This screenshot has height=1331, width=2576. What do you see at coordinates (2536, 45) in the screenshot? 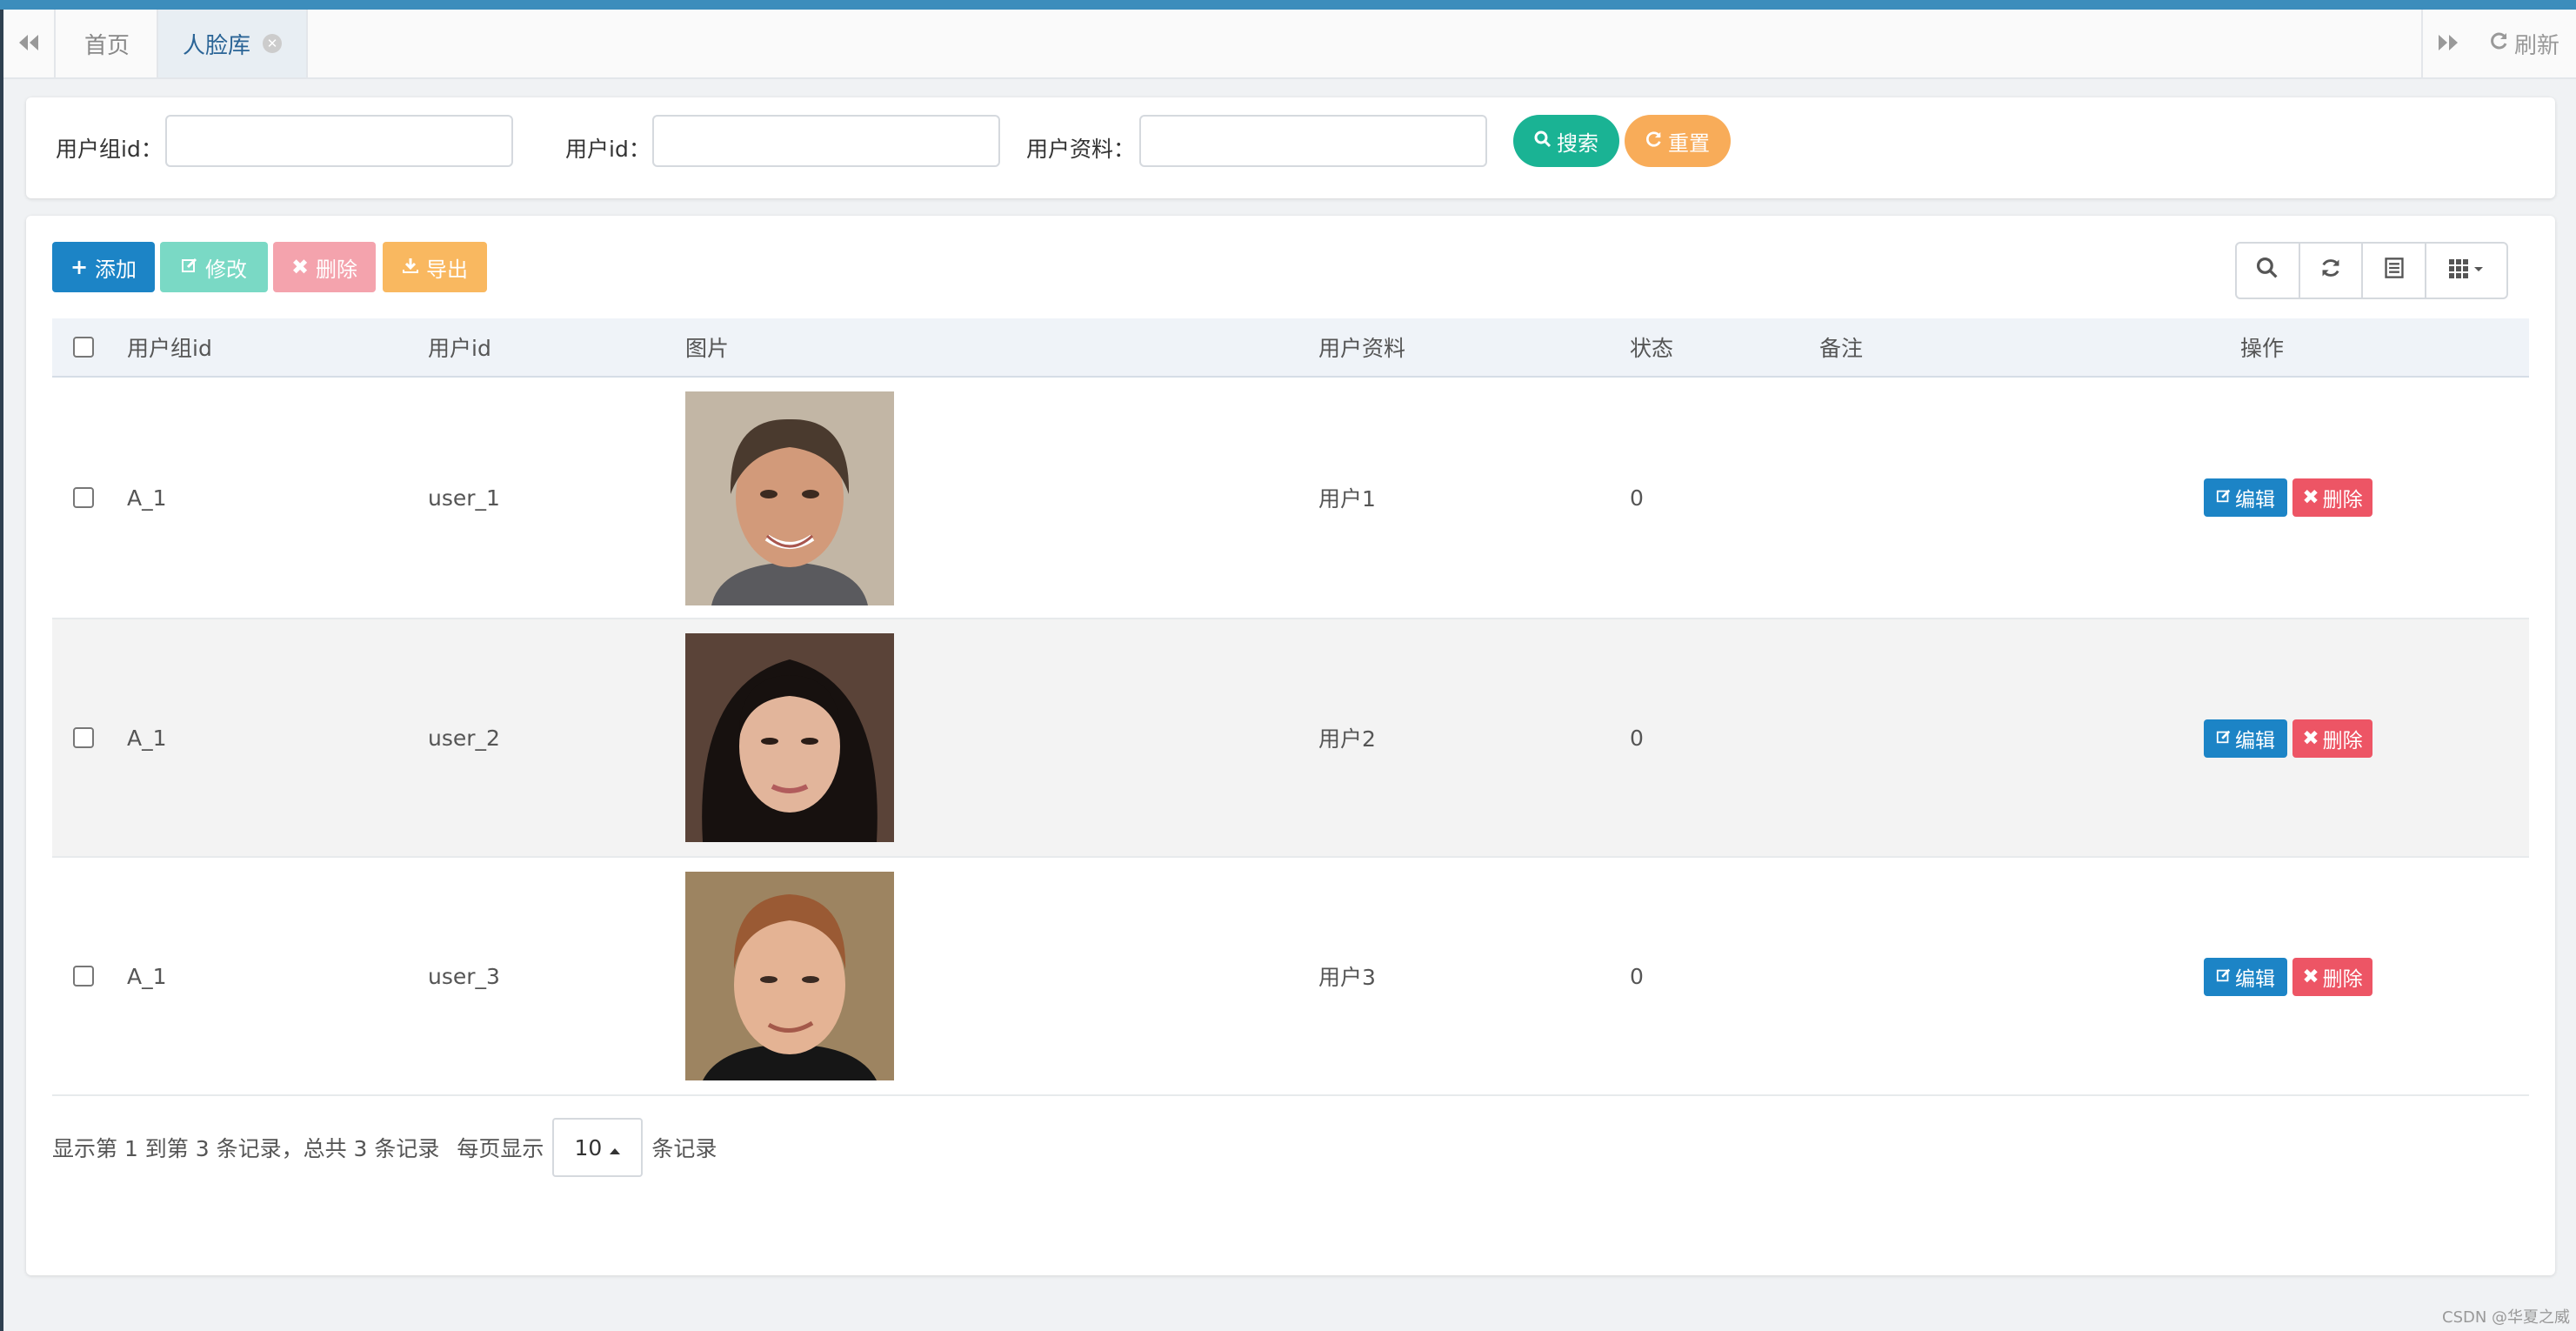
I see `refresh-label: 刷新` at bounding box center [2536, 45].